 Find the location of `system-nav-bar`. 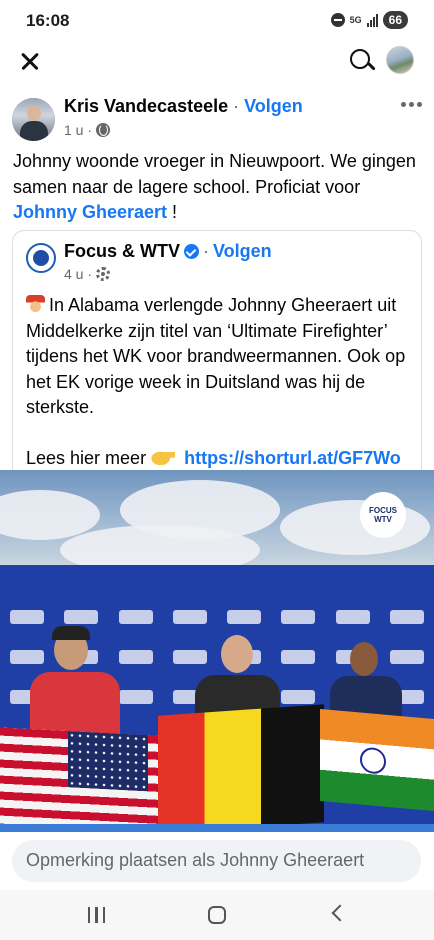

system-nav-bar is located at coordinates (217, 915).